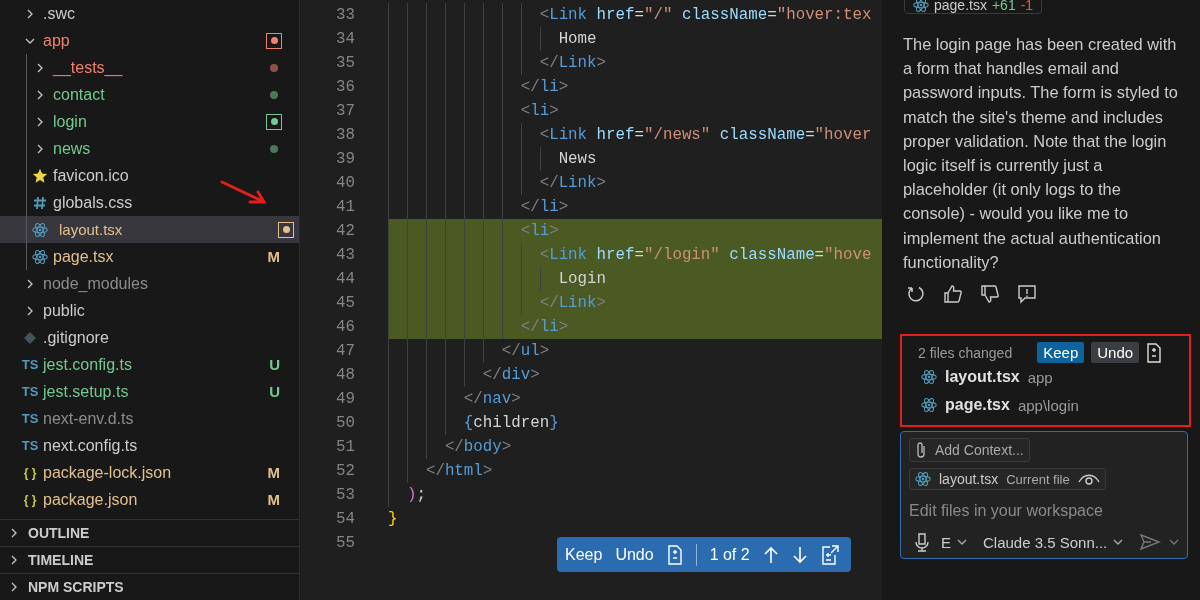 The width and height of the screenshot is (1200, 600). I want to click on file-tree-item: .swc, so click(149, 13).